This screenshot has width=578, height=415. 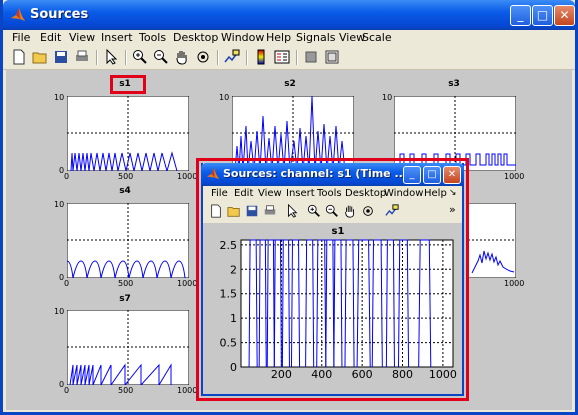 What do you see at coordinates (365, 193) in the screenshot?
I see `sub-menu-desktop: Desktop` at bounding box center [365, 193].